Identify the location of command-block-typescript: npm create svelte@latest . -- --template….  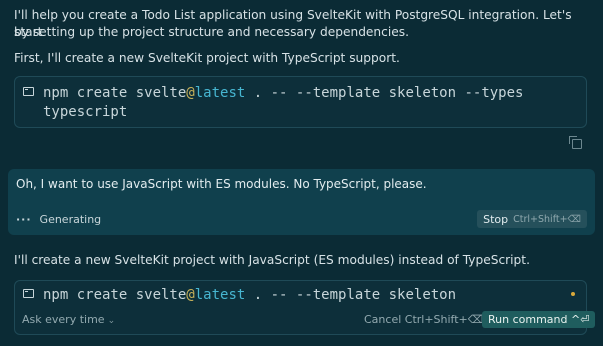
(300, 102).